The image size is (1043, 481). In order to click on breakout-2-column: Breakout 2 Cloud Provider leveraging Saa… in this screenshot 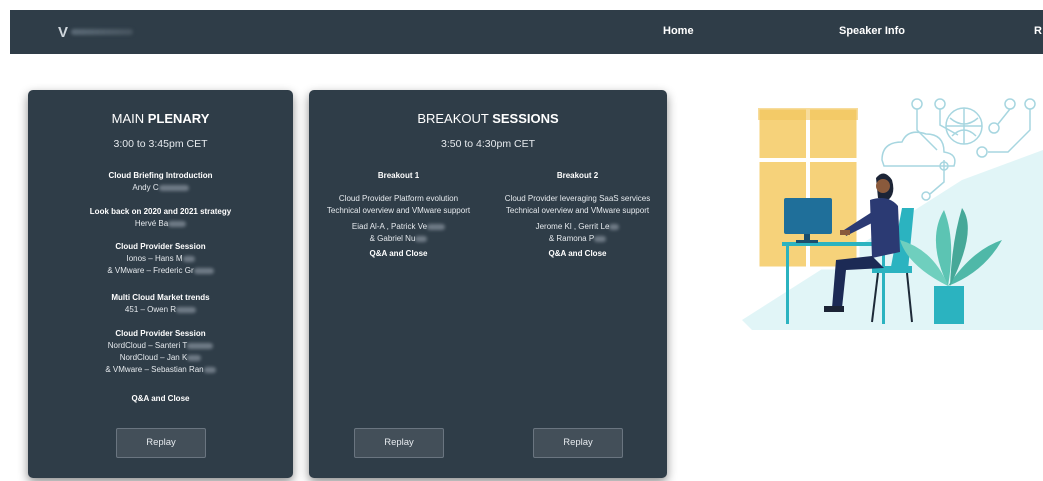, I will do `click(577, 215)`.